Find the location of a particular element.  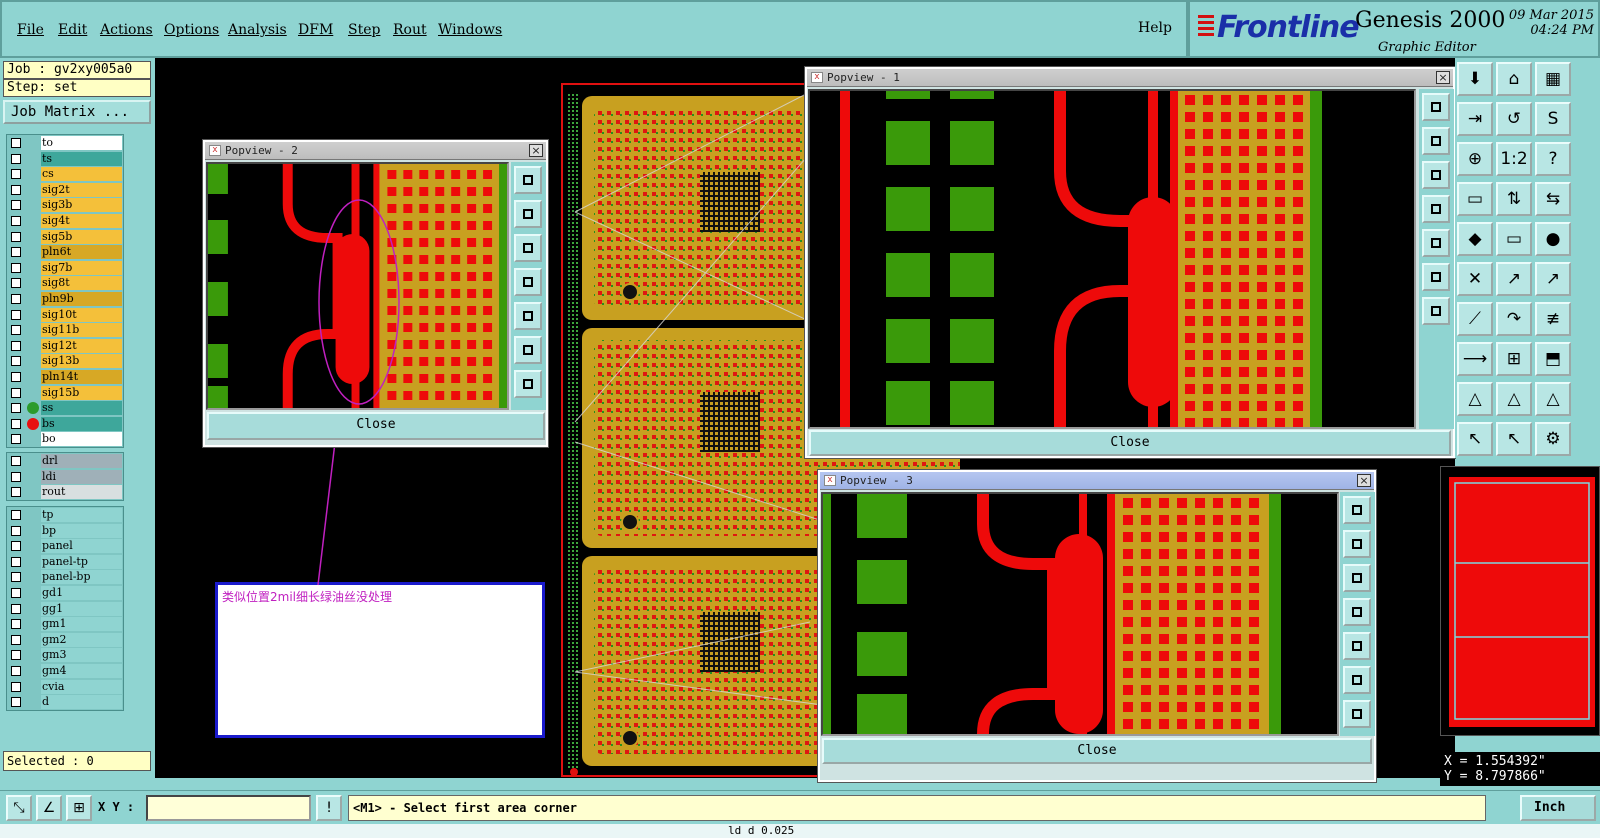

layer-row: gg1 is located at coordinates (65, 609).